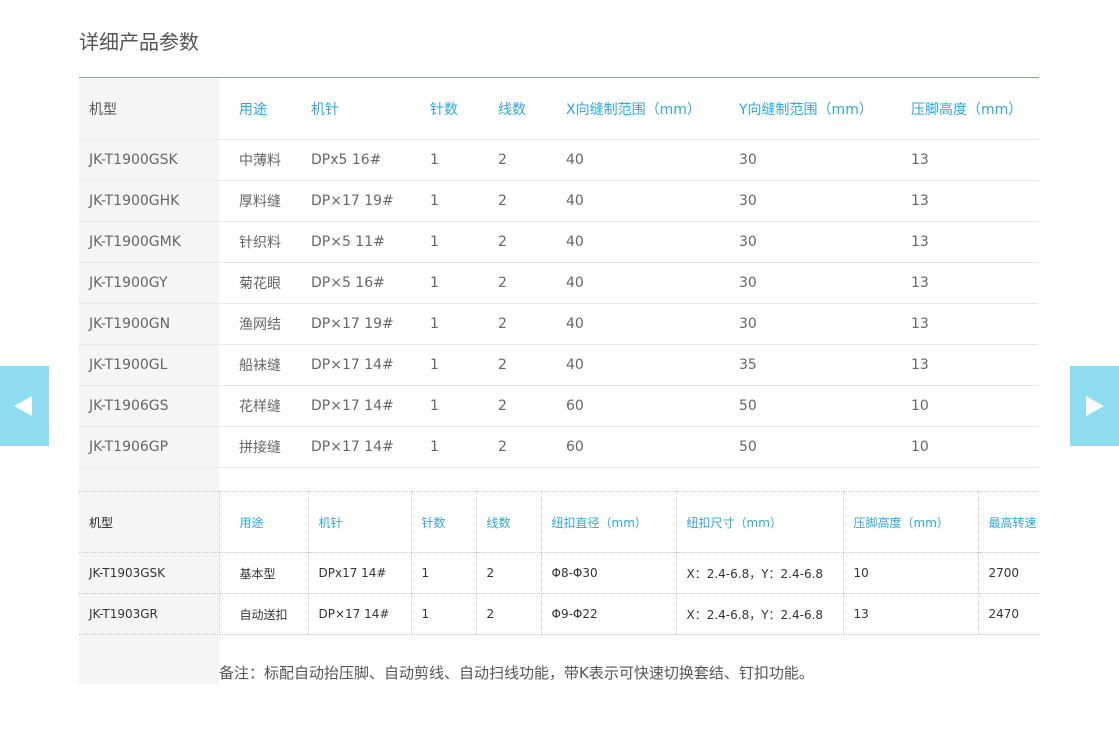 The height and width of the screenshot is (729, 1119). I want to click on cell-model: JK-T1903GR, so click(149, 614).